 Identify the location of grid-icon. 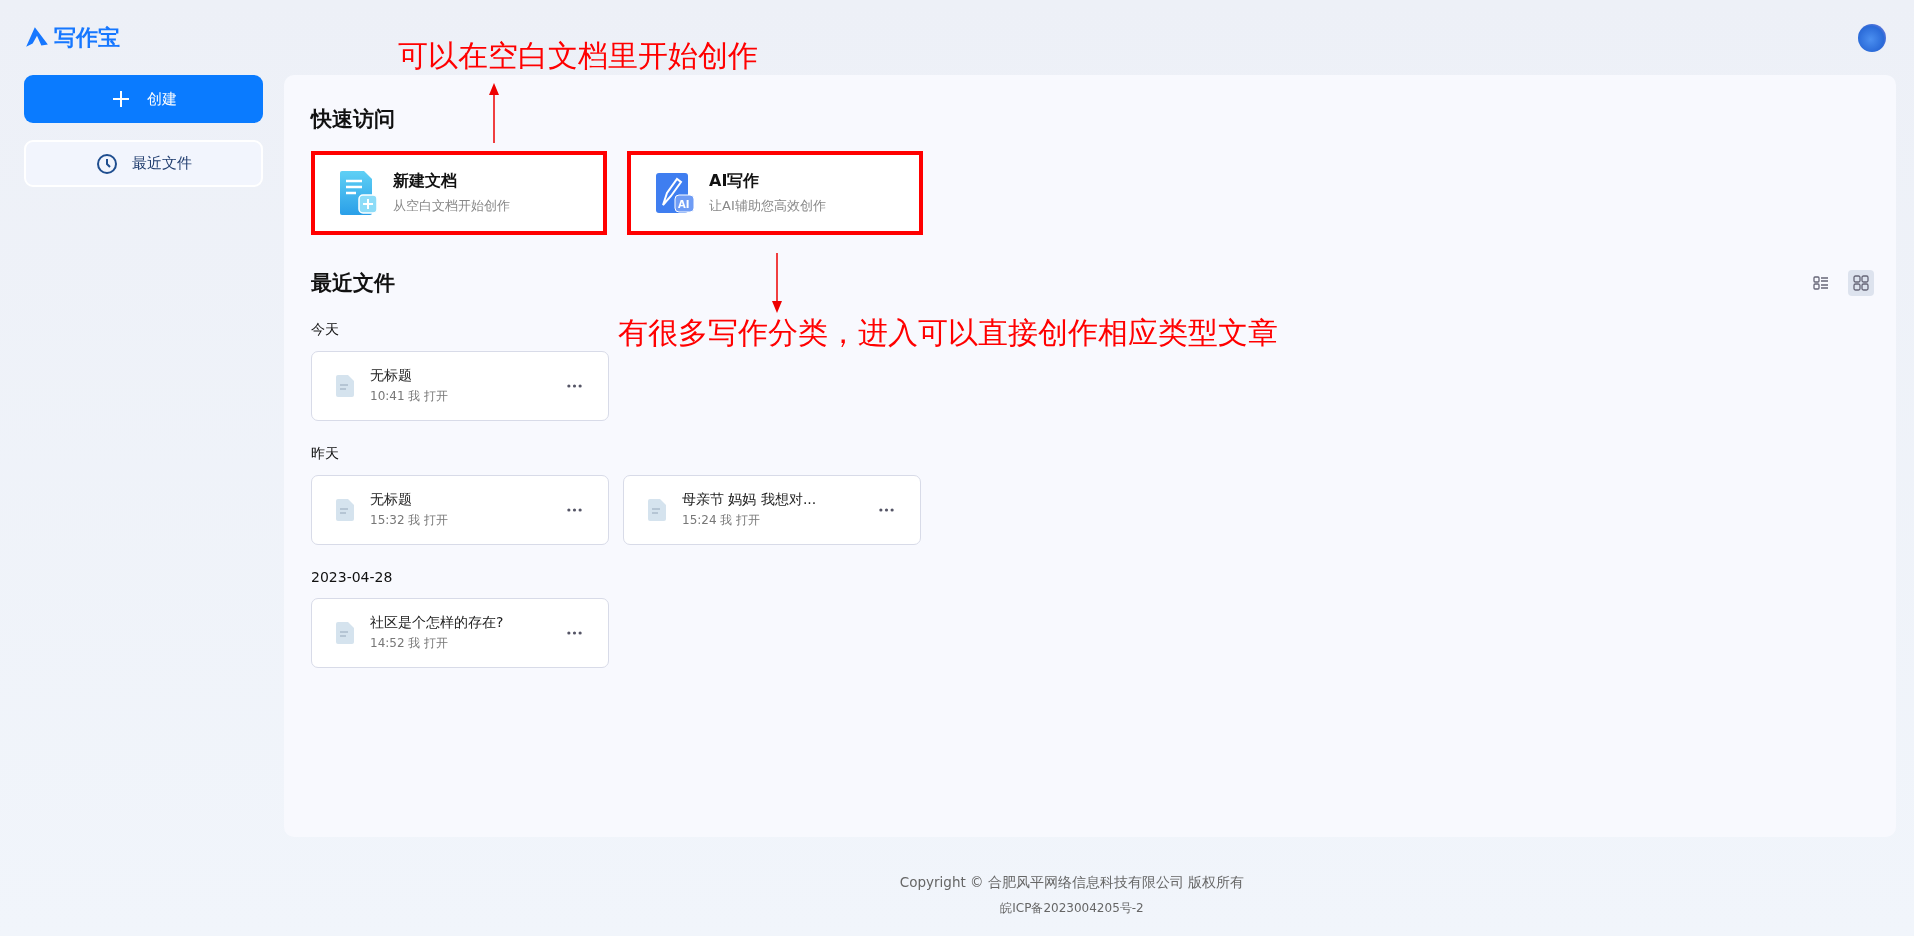
(1861, 283).